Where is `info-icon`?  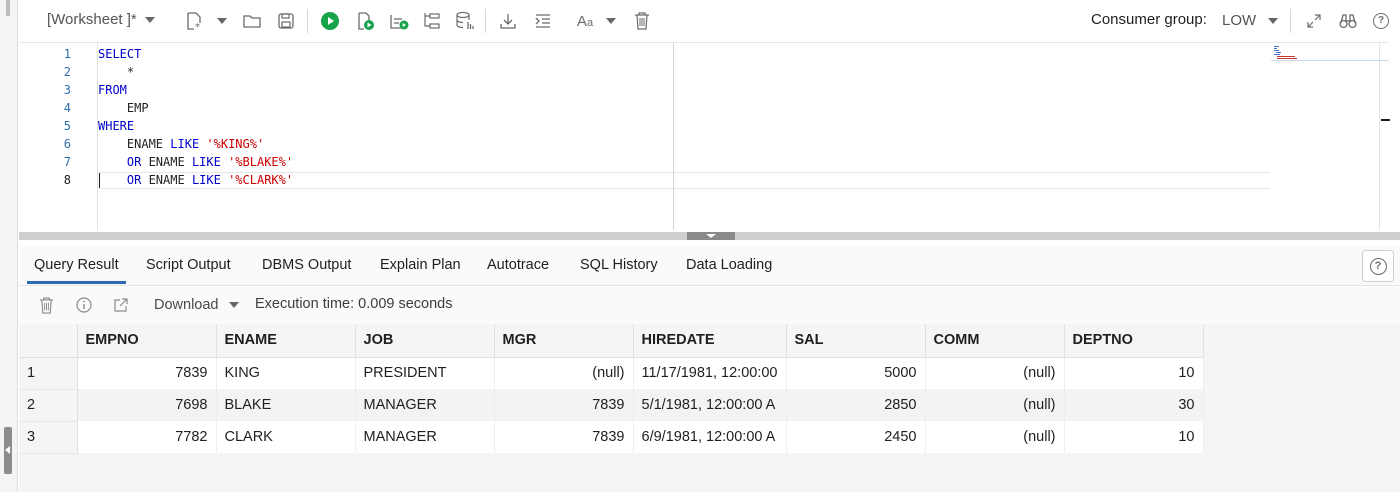 info-icon is located at coordinates (84, 305).